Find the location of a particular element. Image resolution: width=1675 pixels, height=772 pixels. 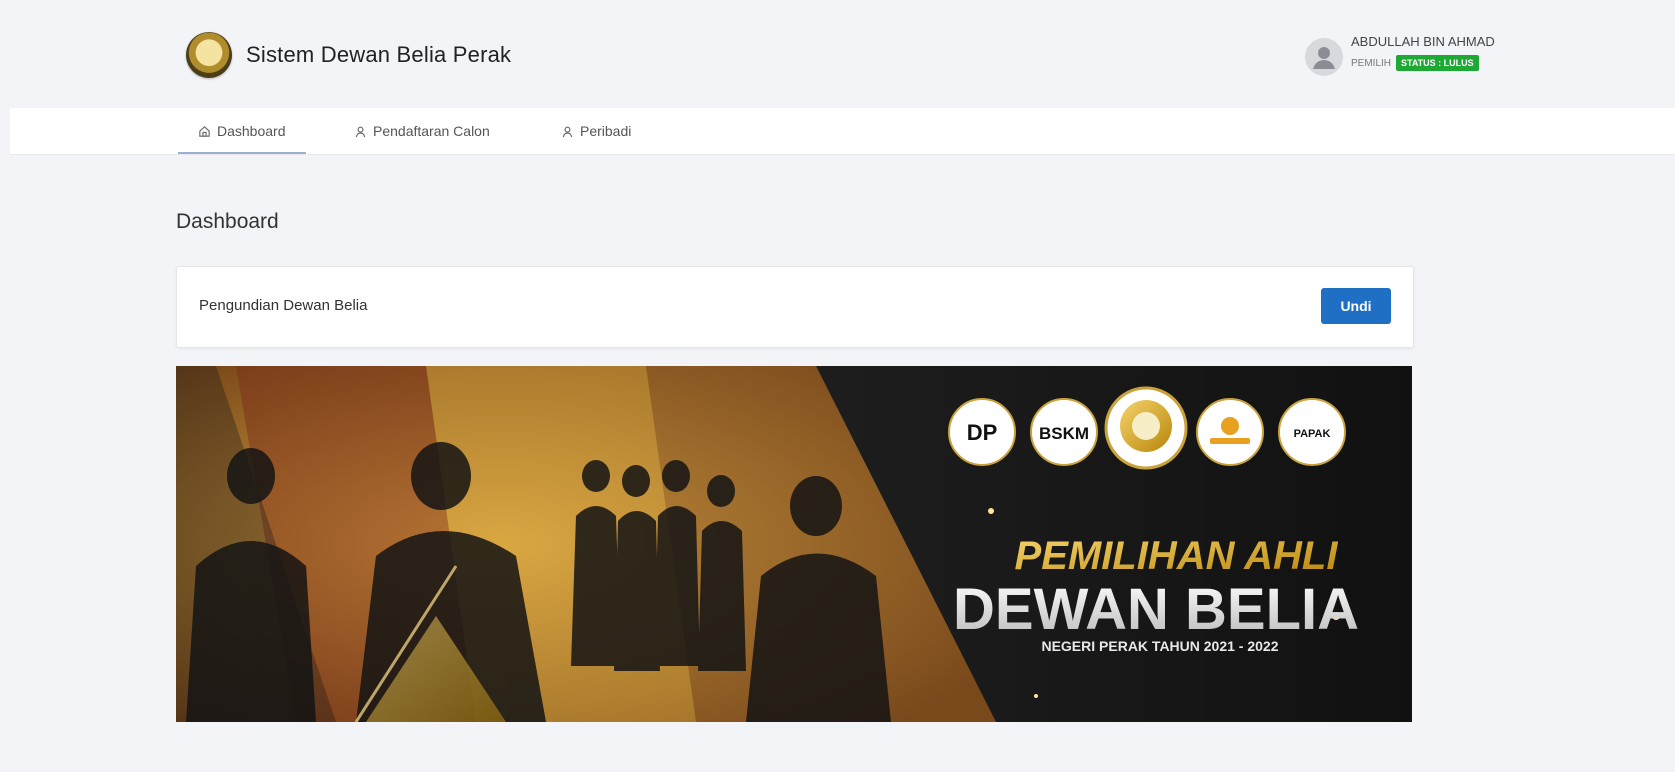

vote-button: Undi is located at coordinates (1356, 306).